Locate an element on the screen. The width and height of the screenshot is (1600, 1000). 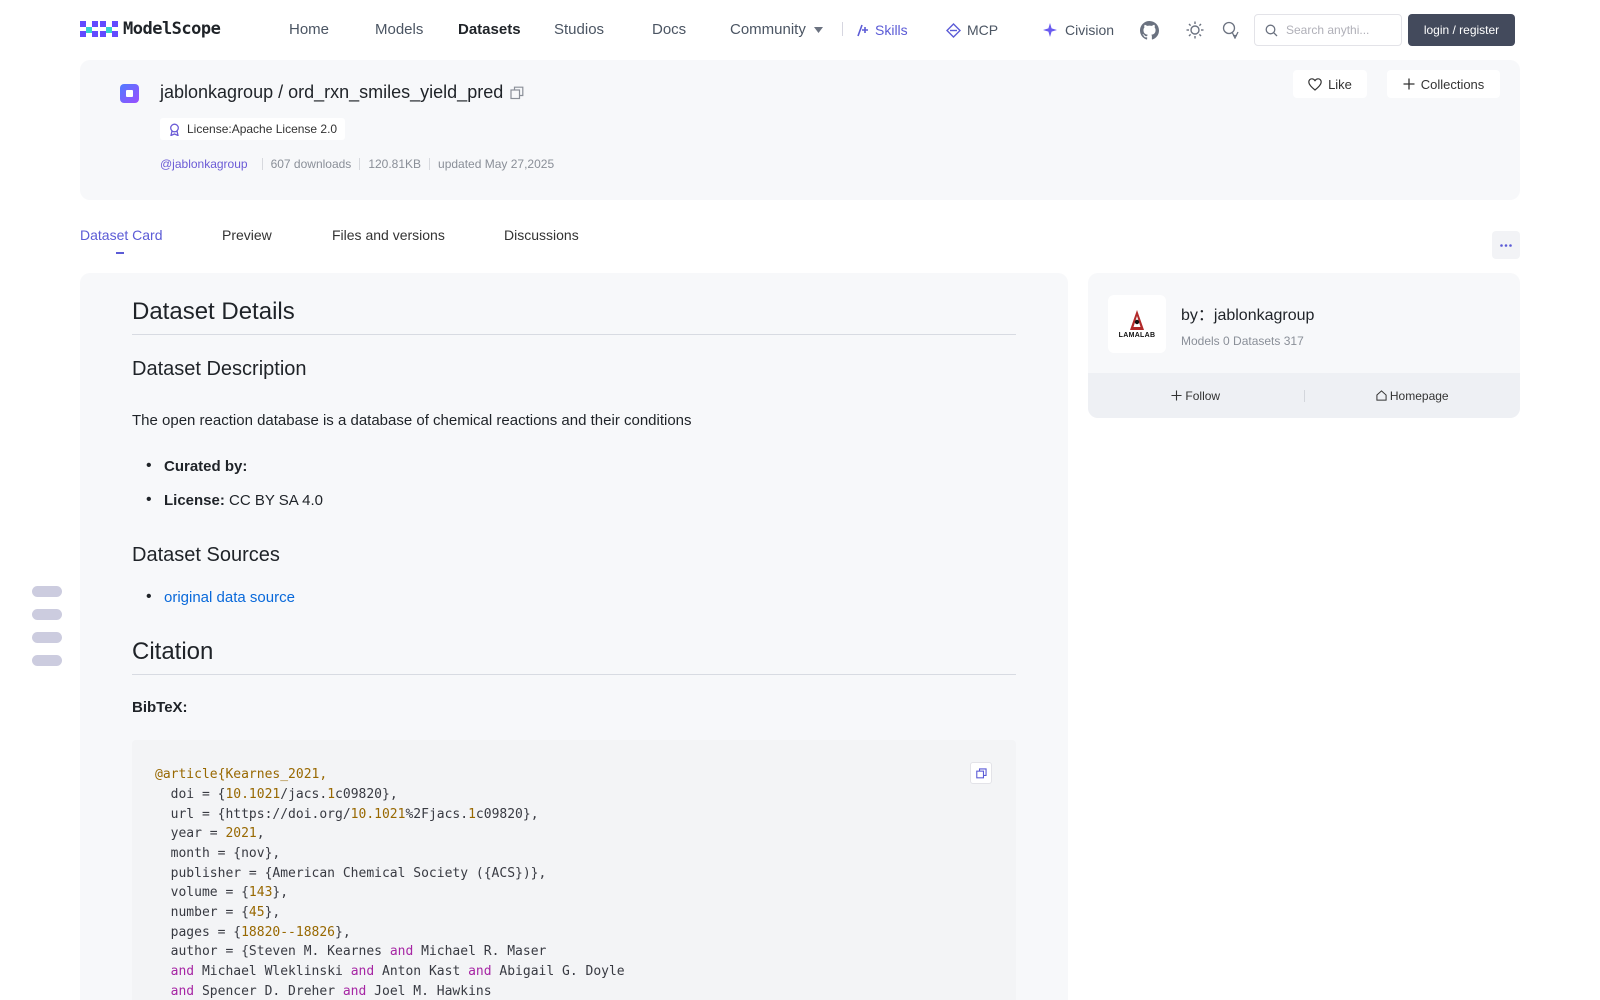
code-token: 45 is located at coordinates (256, 912).